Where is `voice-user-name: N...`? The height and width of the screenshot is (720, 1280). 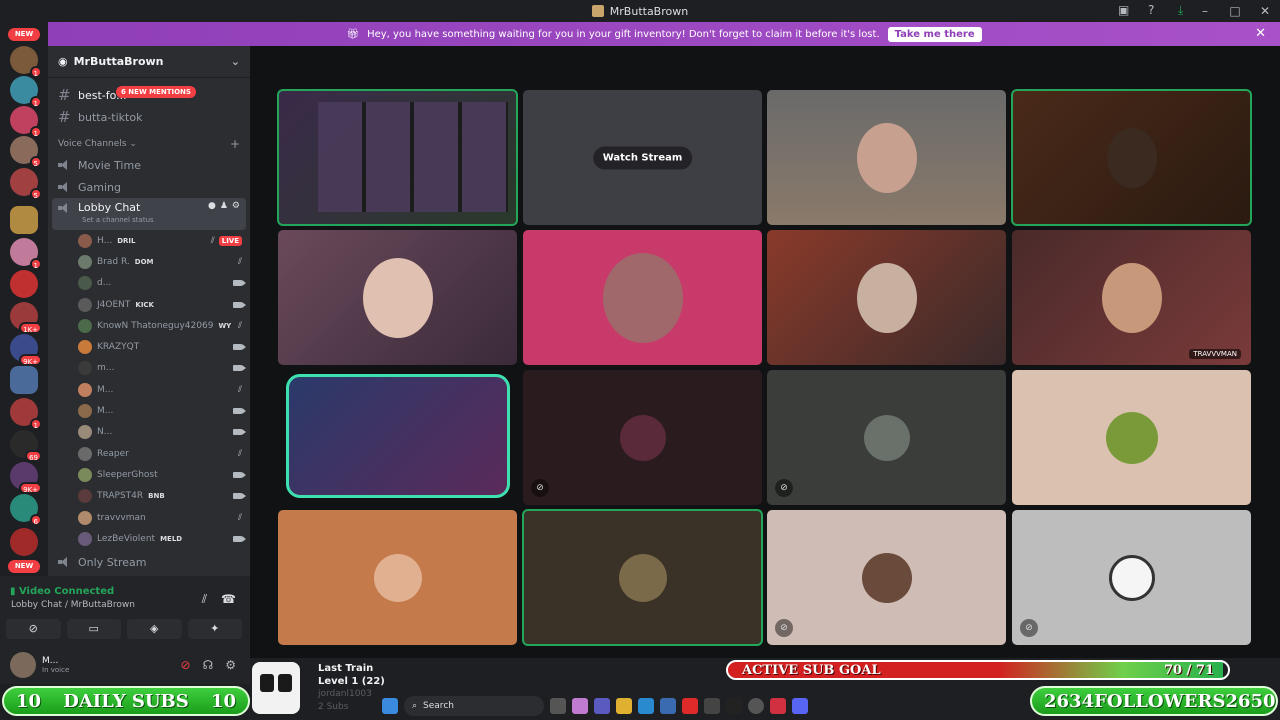 voice-user-name: N... is located at coordinates (105, 432).